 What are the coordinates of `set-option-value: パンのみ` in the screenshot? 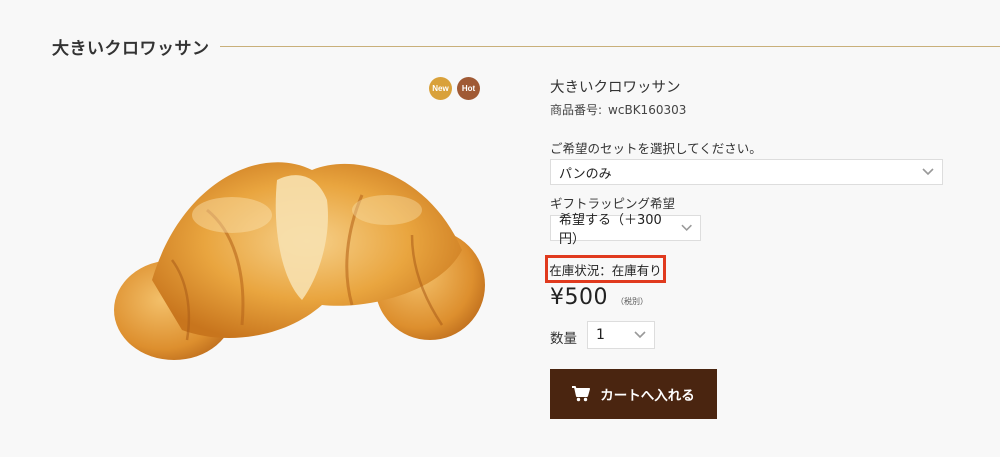 It's located at (585, 174).